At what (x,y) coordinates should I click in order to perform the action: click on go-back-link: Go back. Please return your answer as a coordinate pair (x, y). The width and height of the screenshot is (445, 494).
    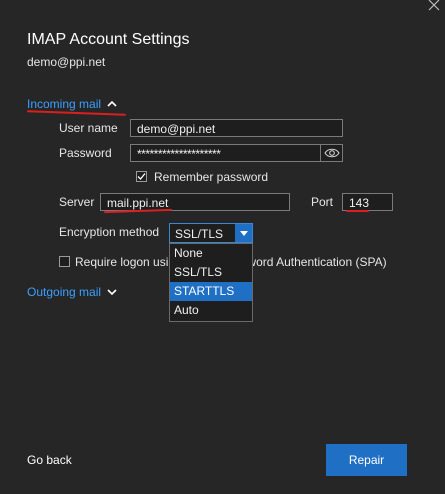
    Looking at the image, I should click on (49, 460).